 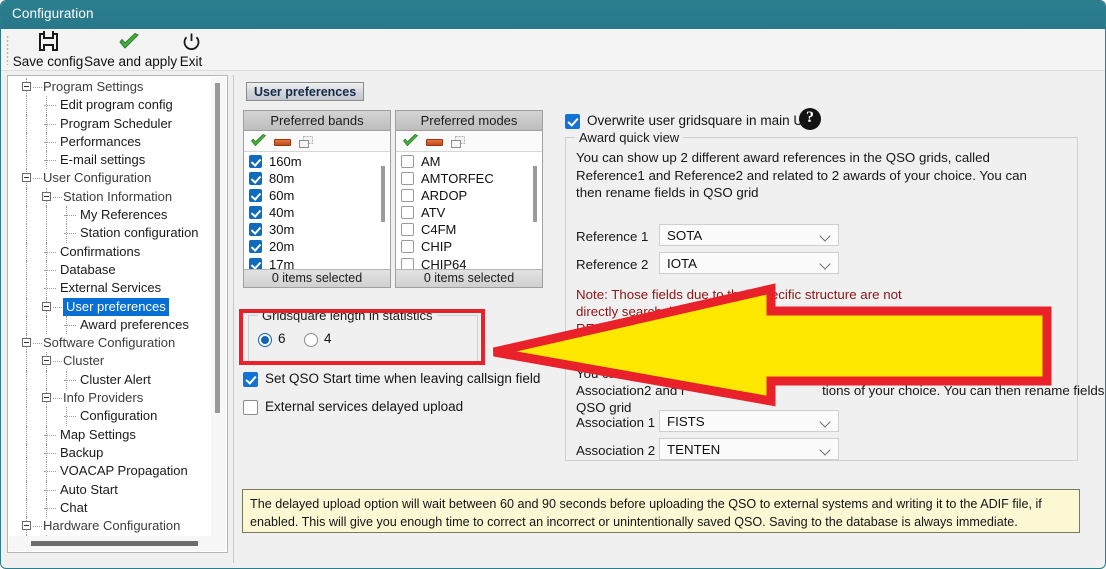 I want to click on band-item: 30m, so click(x=317, y=229).